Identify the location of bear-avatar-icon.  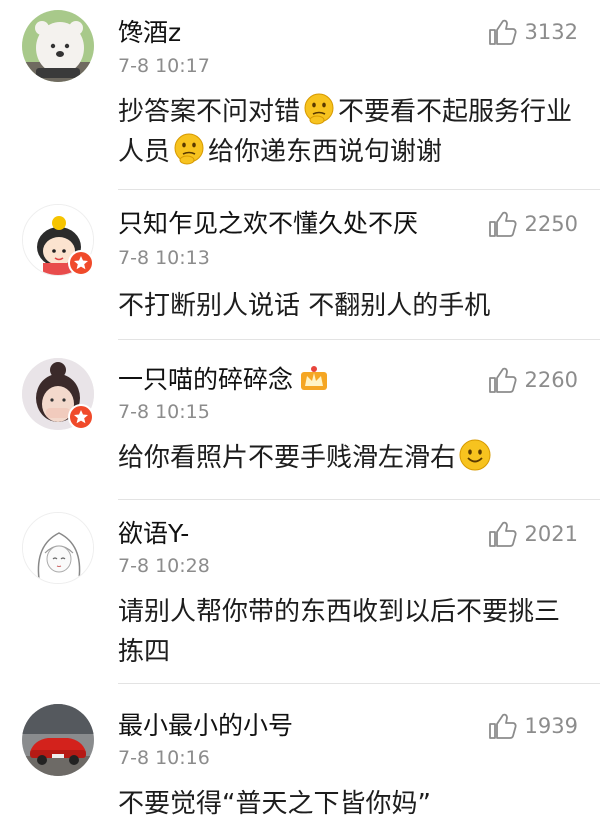
(58, 46).